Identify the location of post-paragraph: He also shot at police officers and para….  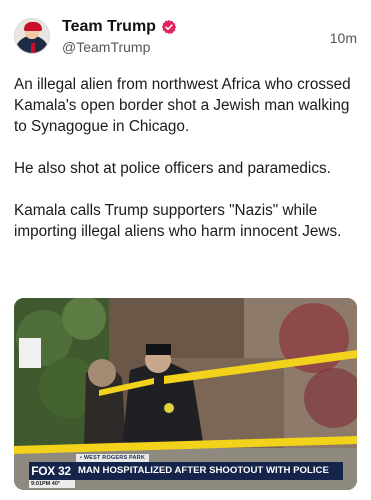
(172, 168).